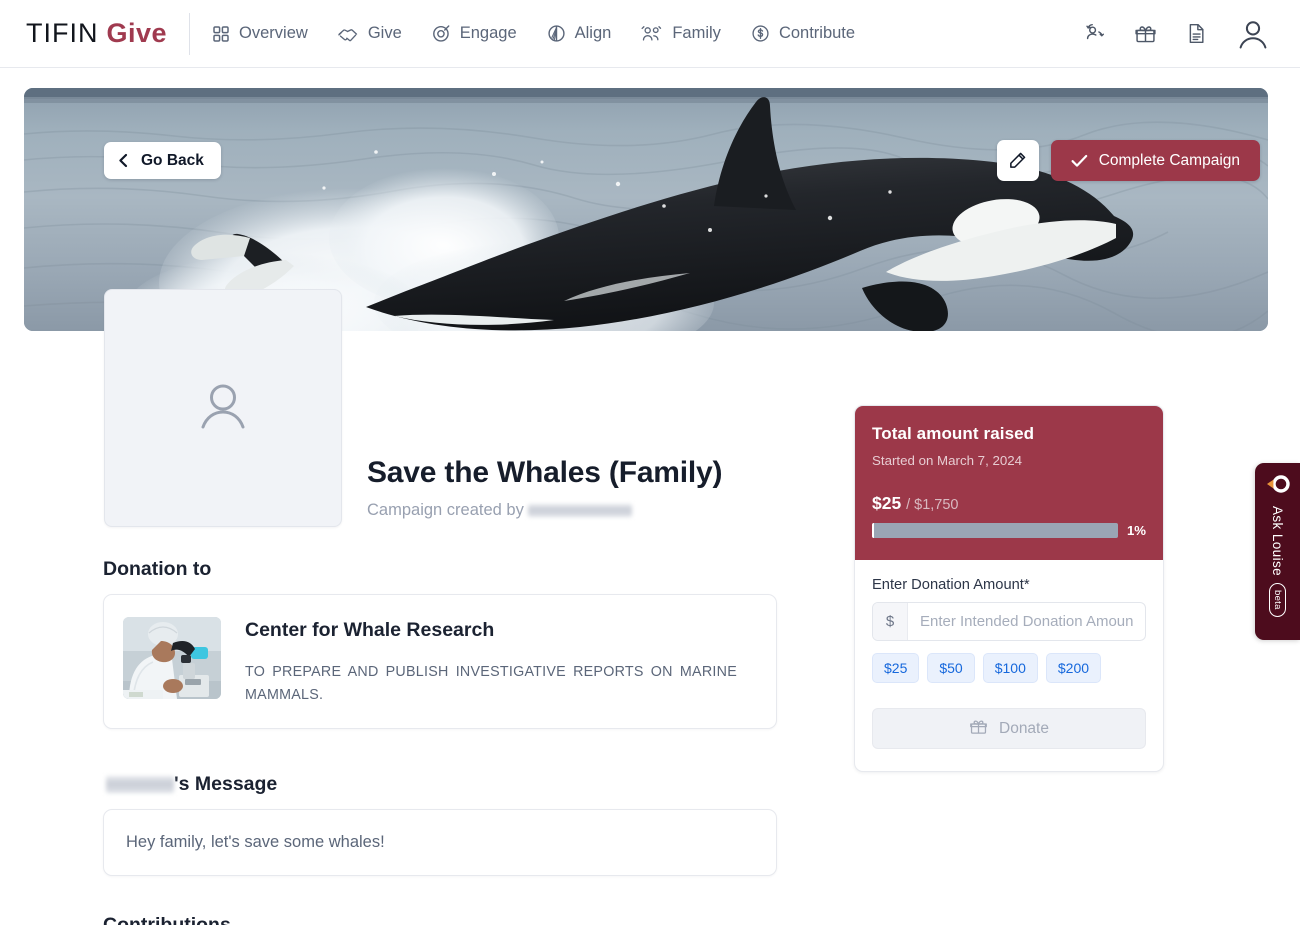 The width and height of the screenshot is (1300, 925). I want to click on progress-row: 1%, so click(1009, 530).